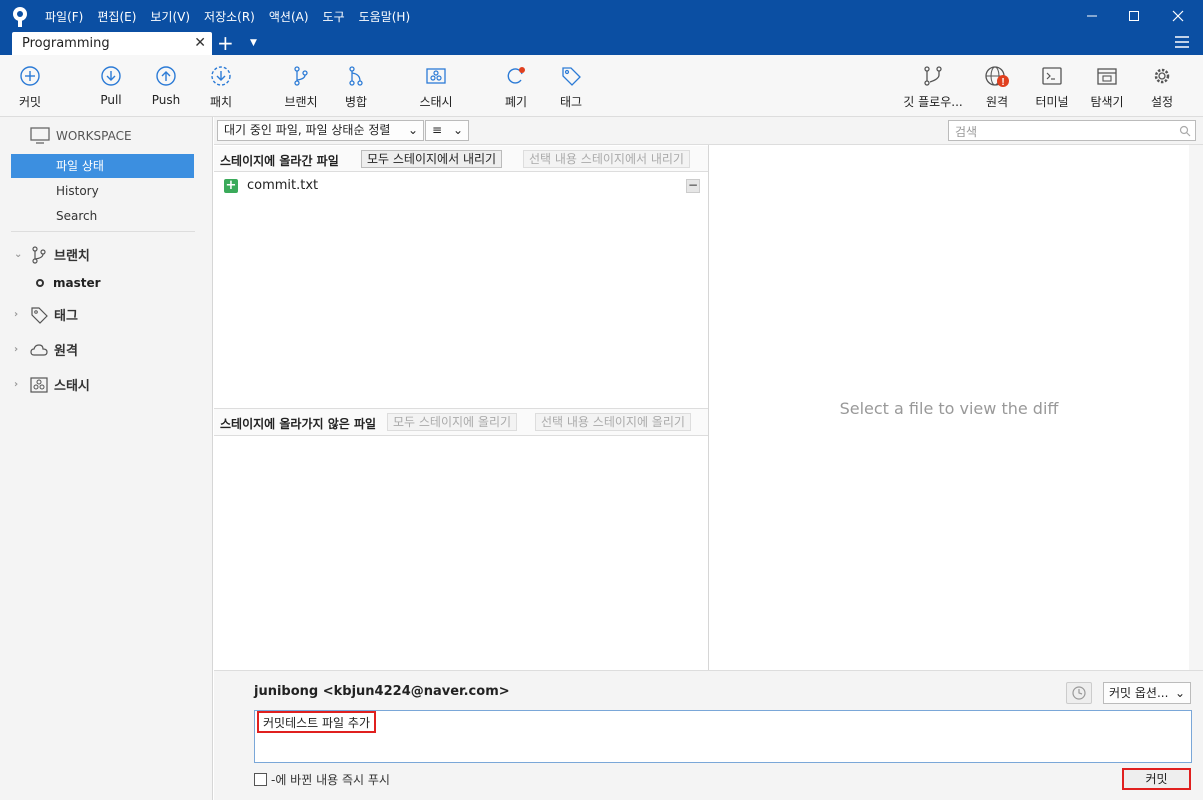  What do you see at coordinates (516, 75) in the screenshot?
I see `discard-icon` at bounding box center [516, 75].